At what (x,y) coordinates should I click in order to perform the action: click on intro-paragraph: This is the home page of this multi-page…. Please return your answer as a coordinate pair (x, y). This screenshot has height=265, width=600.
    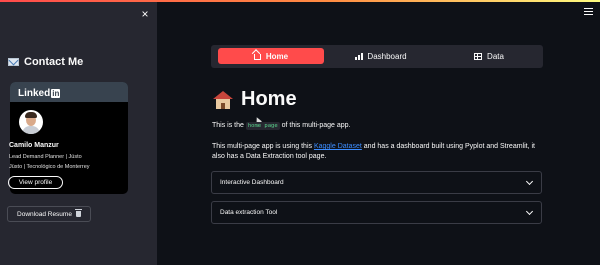
    Looking at the image, I should click on (281, 126).